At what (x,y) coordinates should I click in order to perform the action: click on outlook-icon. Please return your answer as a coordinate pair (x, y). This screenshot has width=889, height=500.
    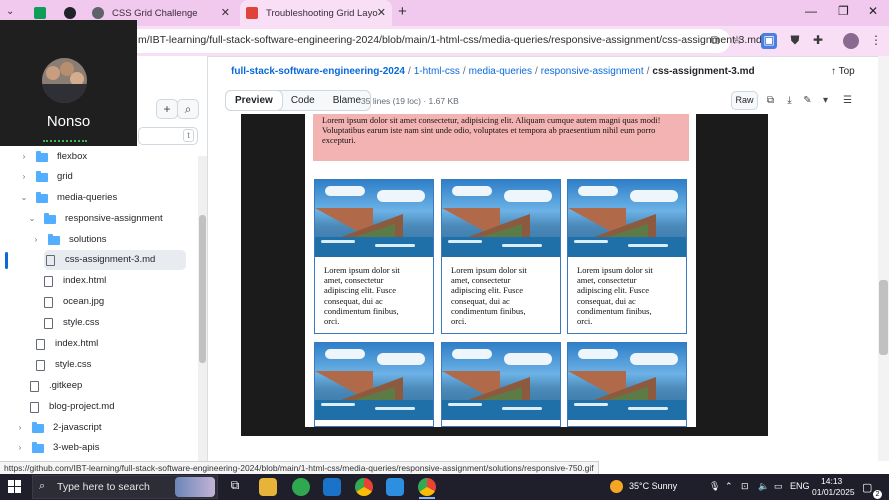
    Looking at the image, I should click on (332, 487).